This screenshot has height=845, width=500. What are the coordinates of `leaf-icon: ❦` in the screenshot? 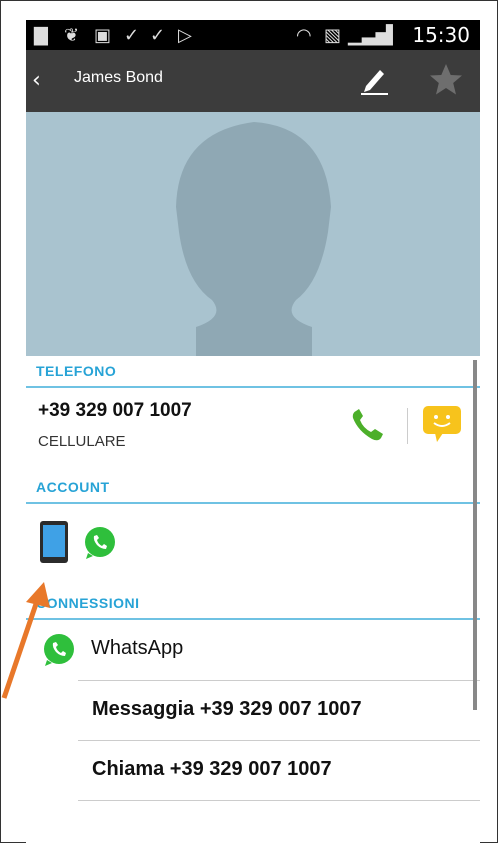 It's located at (72, 35).